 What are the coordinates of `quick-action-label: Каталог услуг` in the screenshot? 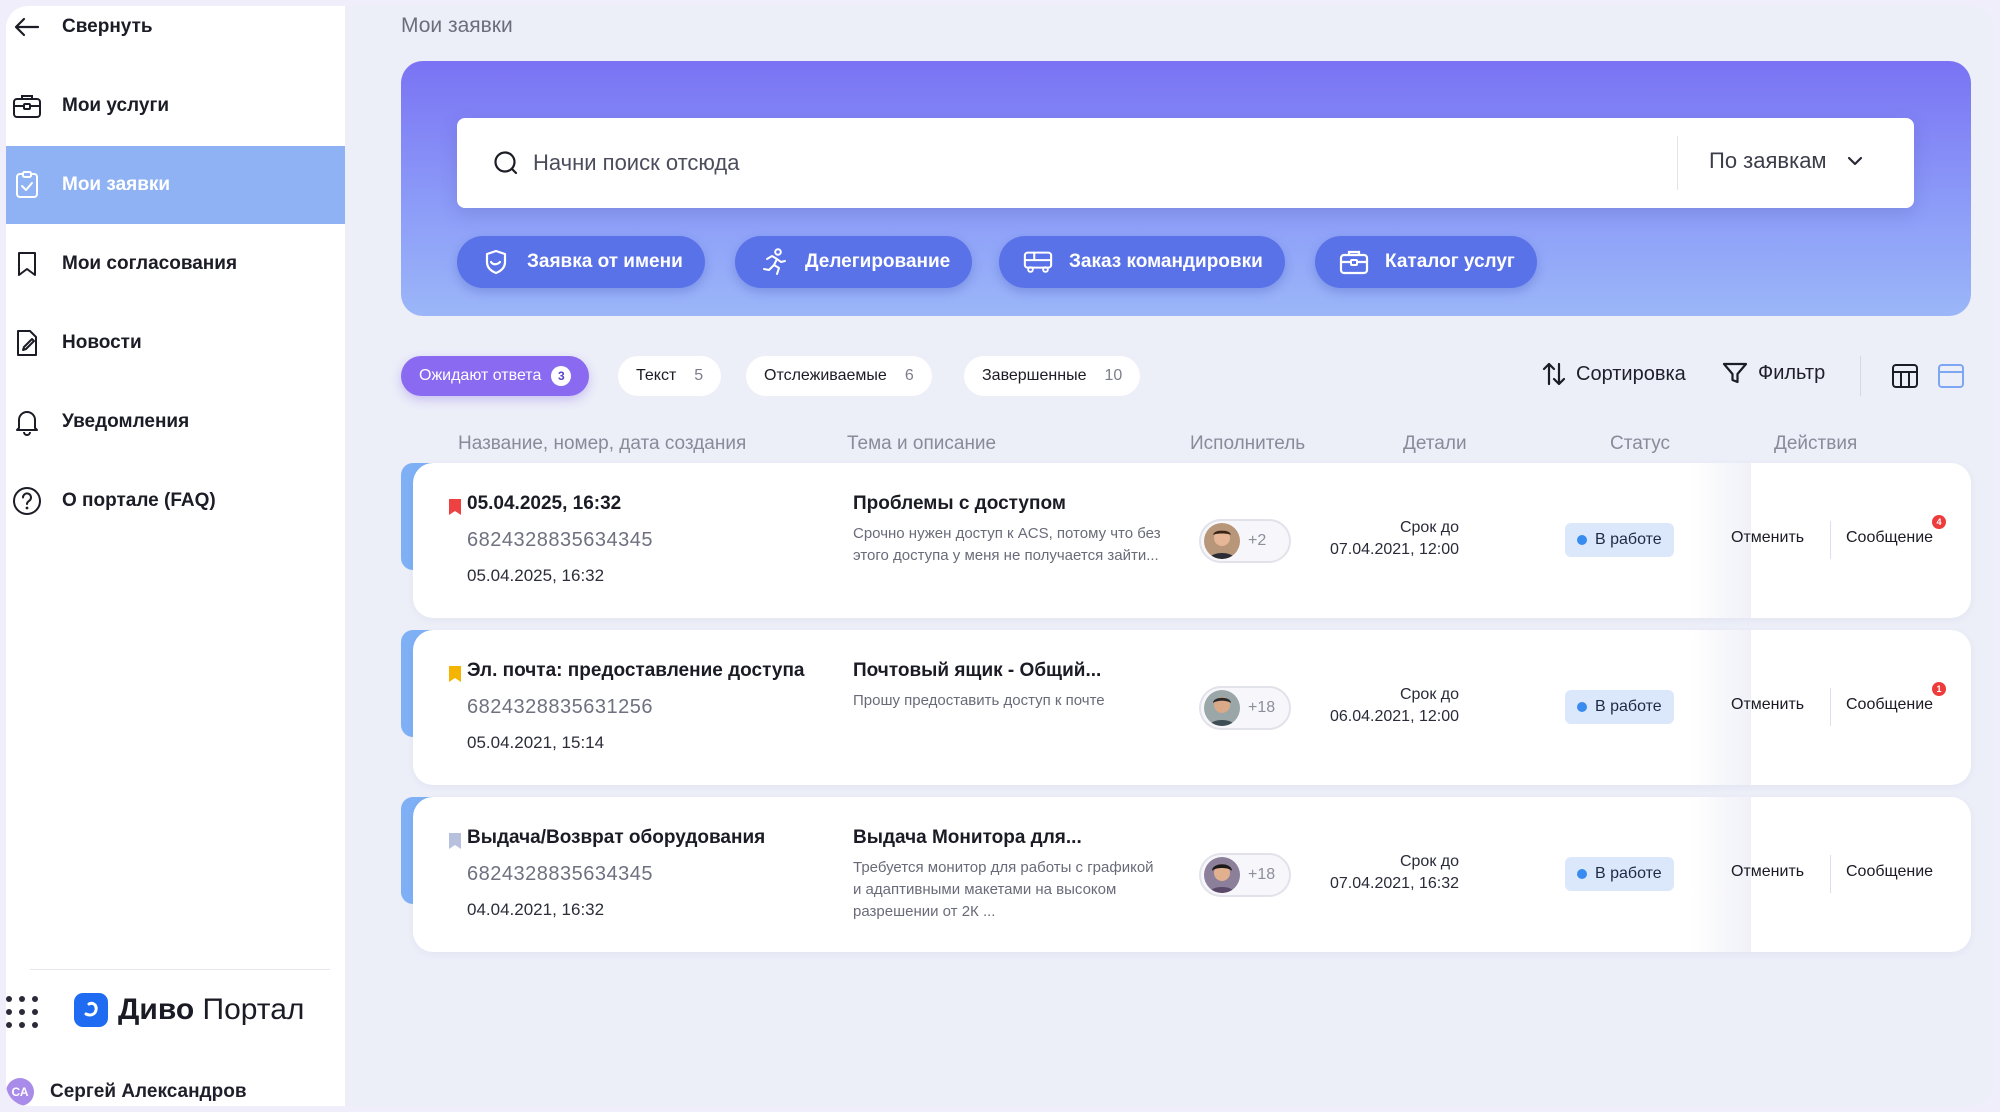 It's located at (1450, 261).